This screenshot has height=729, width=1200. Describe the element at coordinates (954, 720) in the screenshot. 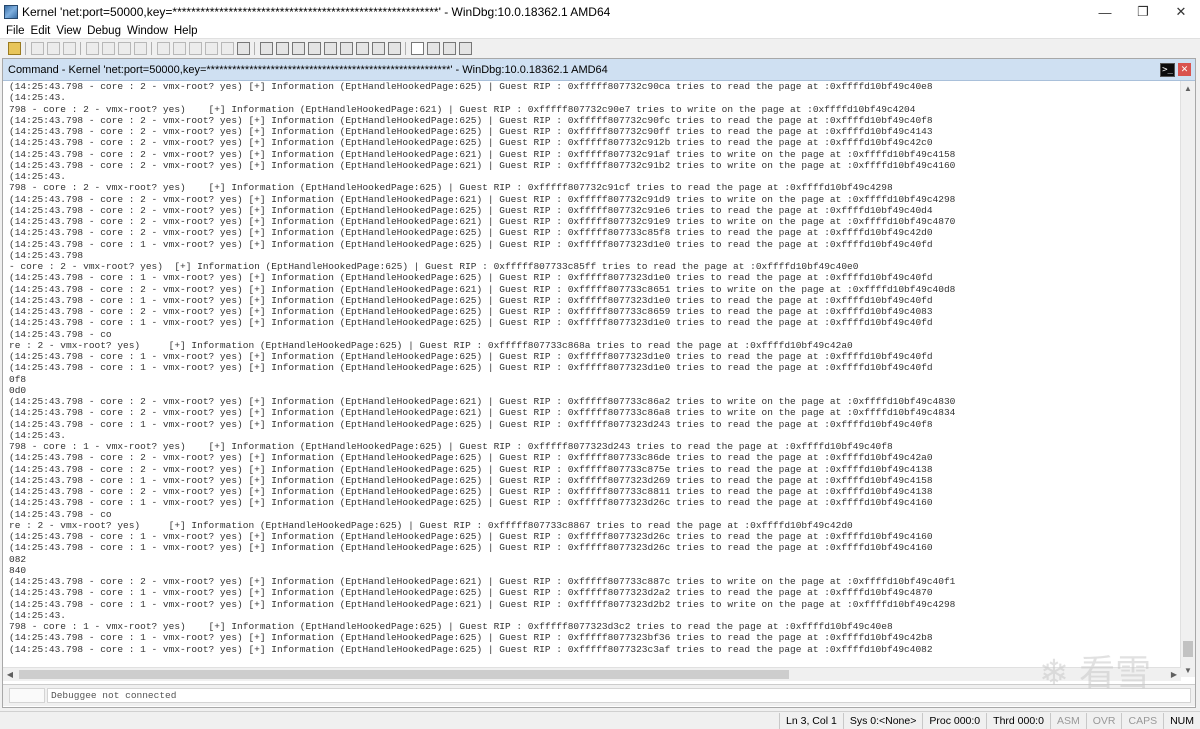

I see `status-process: Proc 000:0` at that location.